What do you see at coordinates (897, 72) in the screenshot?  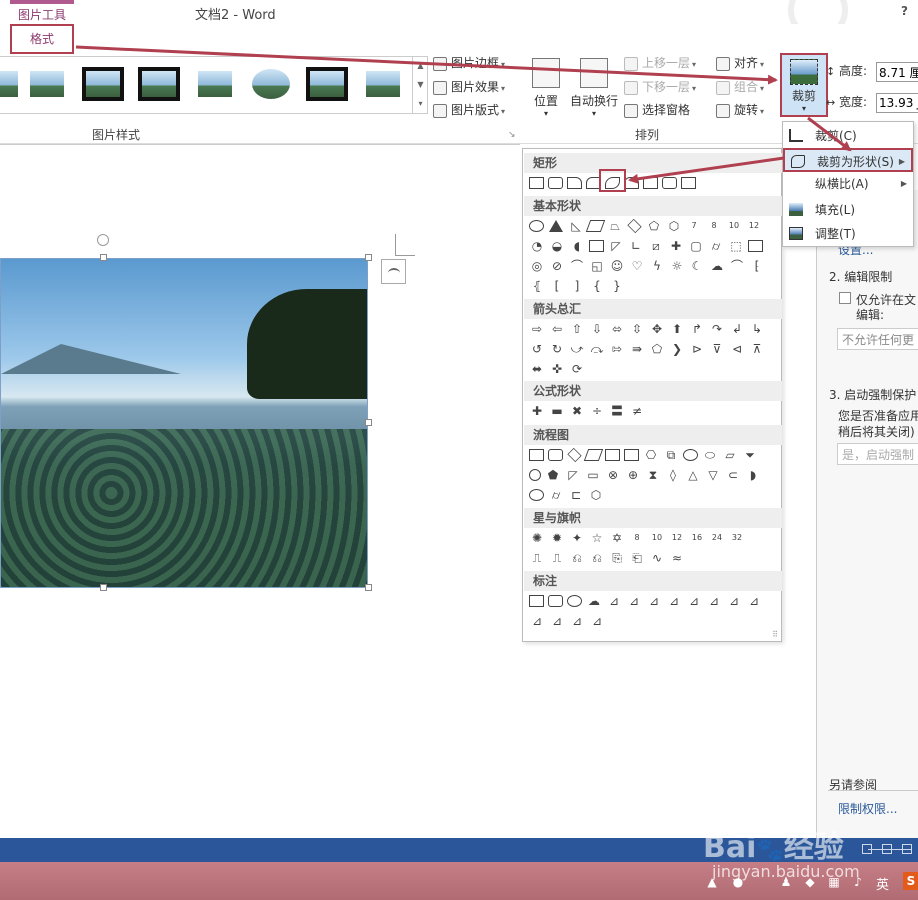 I see `height-input` at bounding box center [897, 72].